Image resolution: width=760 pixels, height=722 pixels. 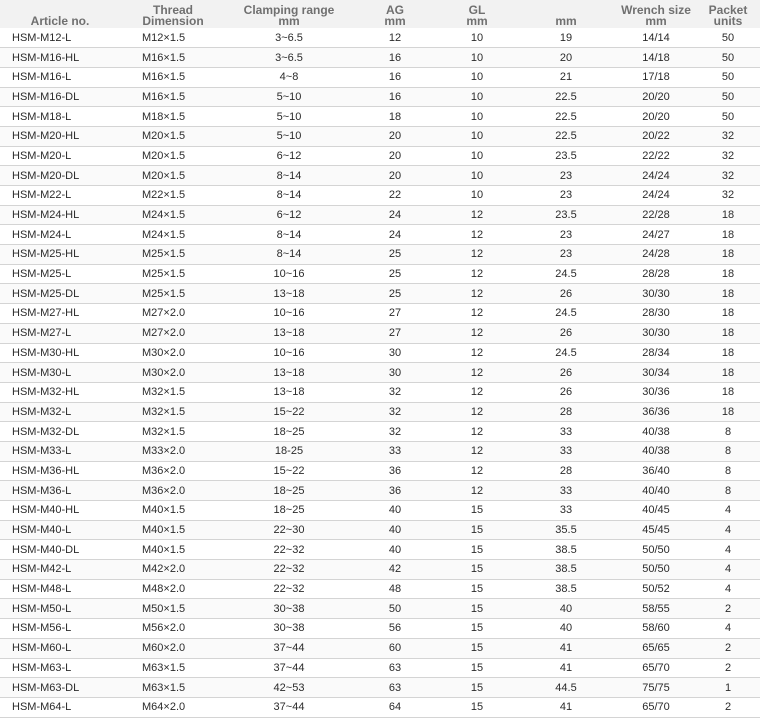 What do you see at coordinates (656, 668) in the screenshot?
I see `cell-wrench: 65/70` at bounding box center [656, 668].